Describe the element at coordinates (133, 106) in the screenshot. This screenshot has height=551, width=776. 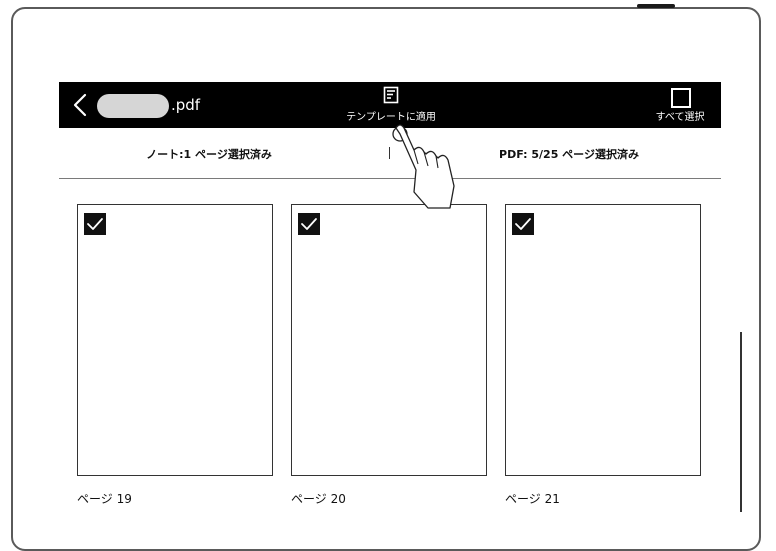
I see `redacted-filename` at that location.